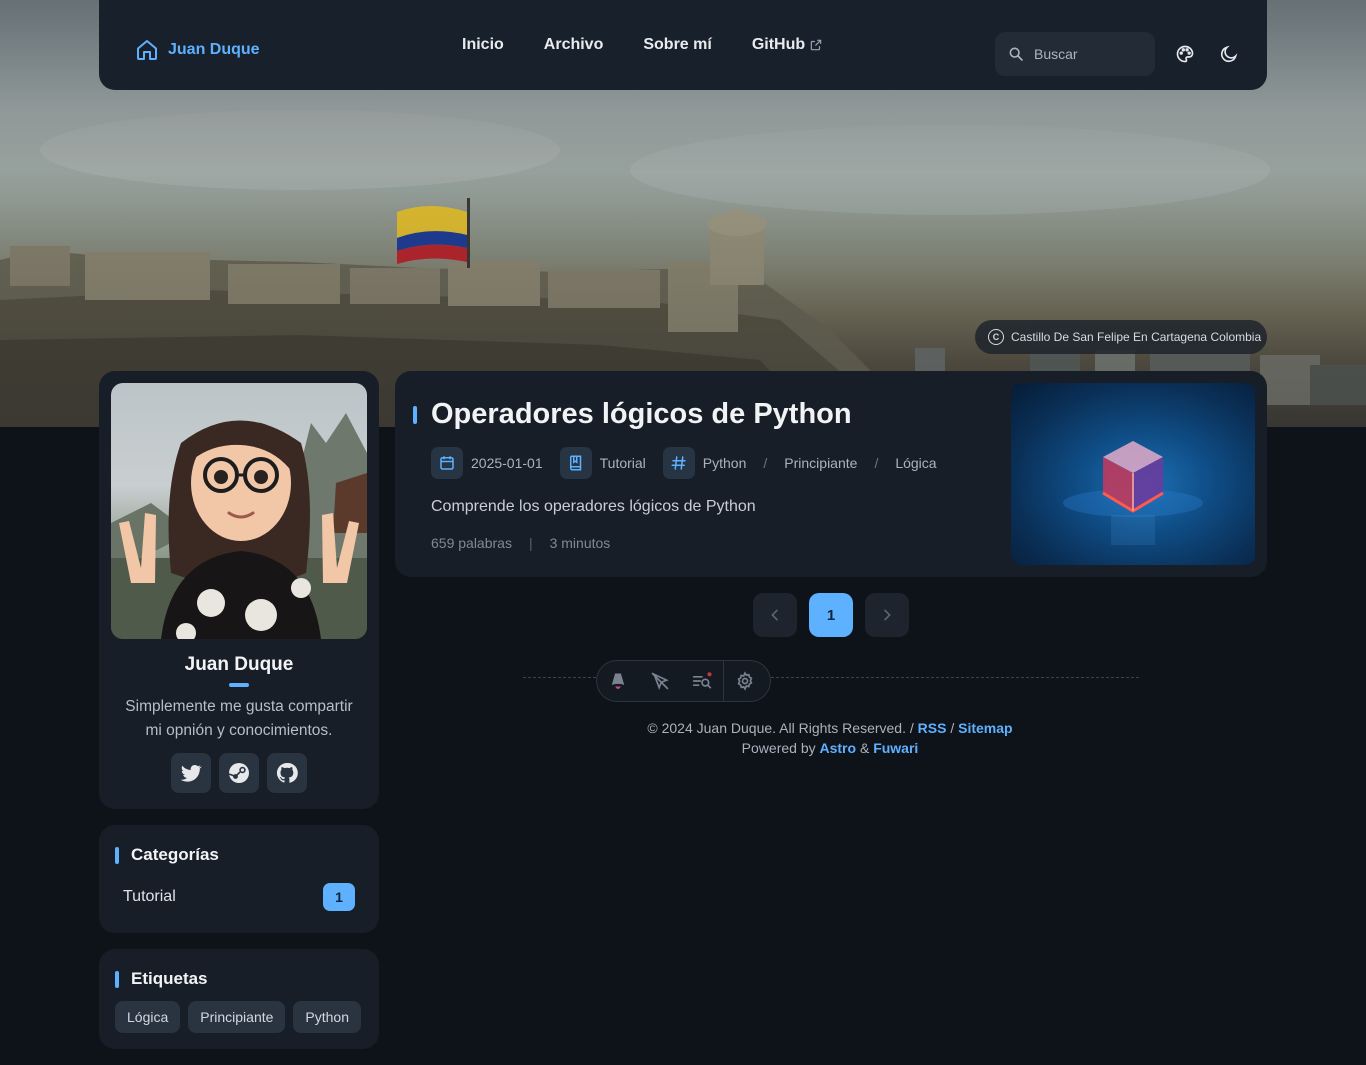 The image size is (1366, 1065). I want to click on brand-link: Juan Duque, so click(197, 50).